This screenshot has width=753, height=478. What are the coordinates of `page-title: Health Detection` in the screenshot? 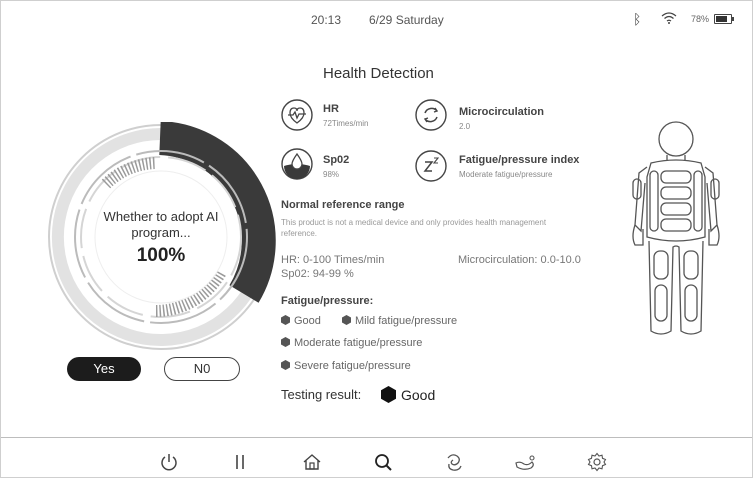 It's located at (378, 73).